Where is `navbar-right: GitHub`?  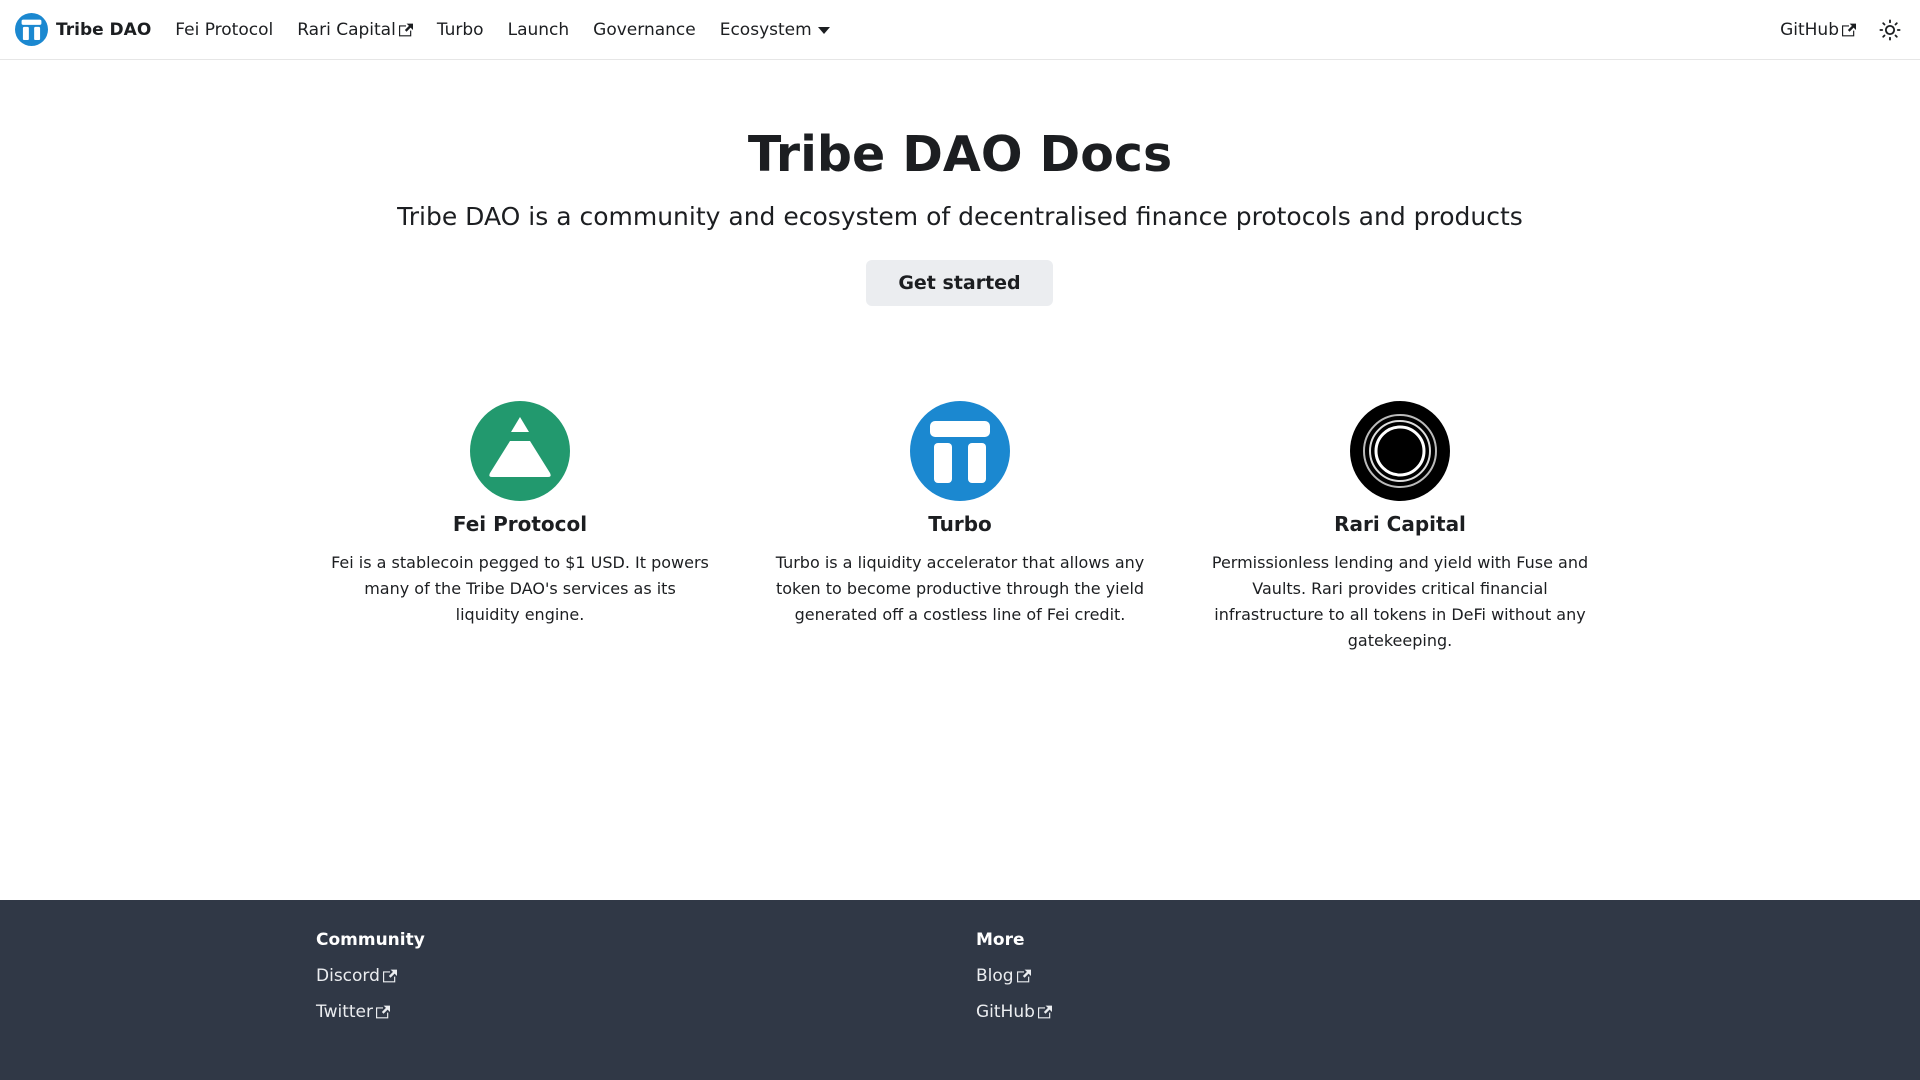 navbar-right: GitHub is located at coordinates (1838, 30).